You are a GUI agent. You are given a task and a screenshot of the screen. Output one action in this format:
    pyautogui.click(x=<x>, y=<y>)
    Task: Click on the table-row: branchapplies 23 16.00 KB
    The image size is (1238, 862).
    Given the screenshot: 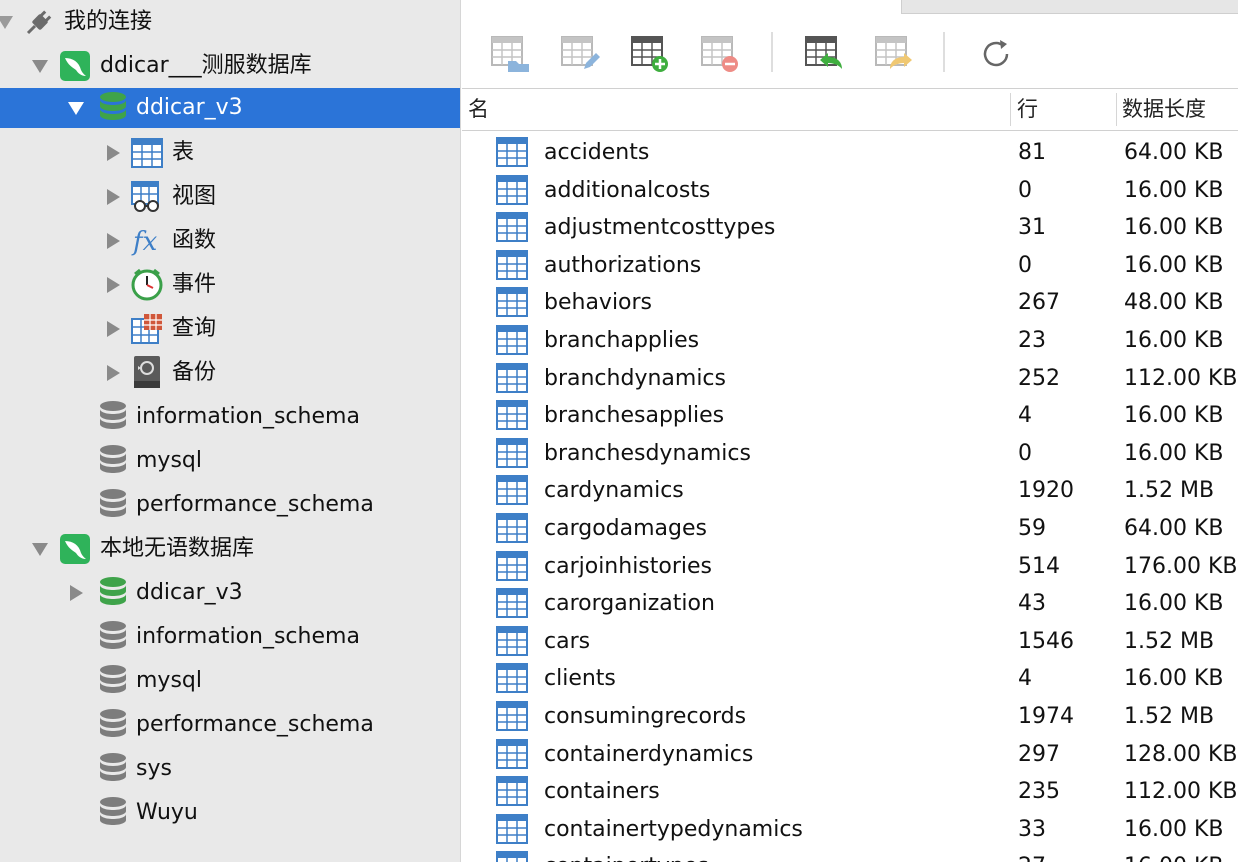 What is the action you would take?
    pyautogui.click(x=850, y=340)
    